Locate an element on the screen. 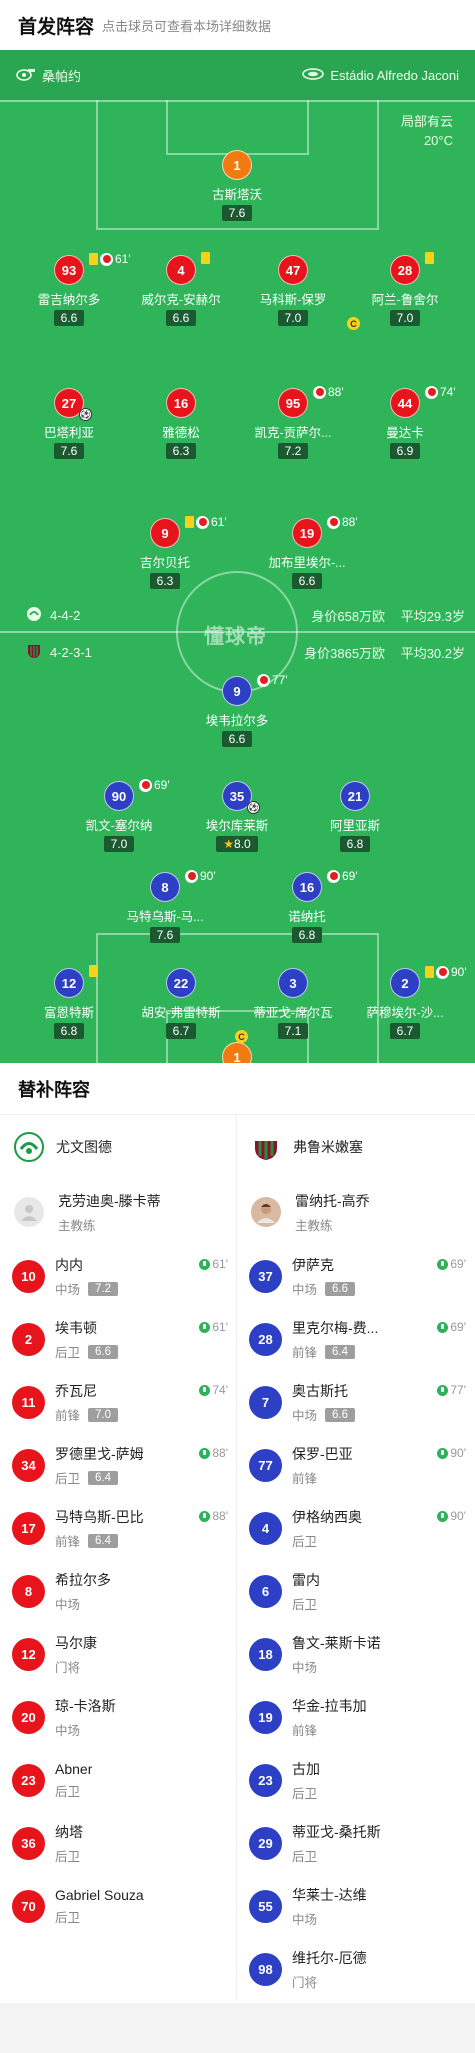 The width and height of the screenshot is (475, 2053). sub-jersey-number: 19 is located at coordinates (265, 1717).